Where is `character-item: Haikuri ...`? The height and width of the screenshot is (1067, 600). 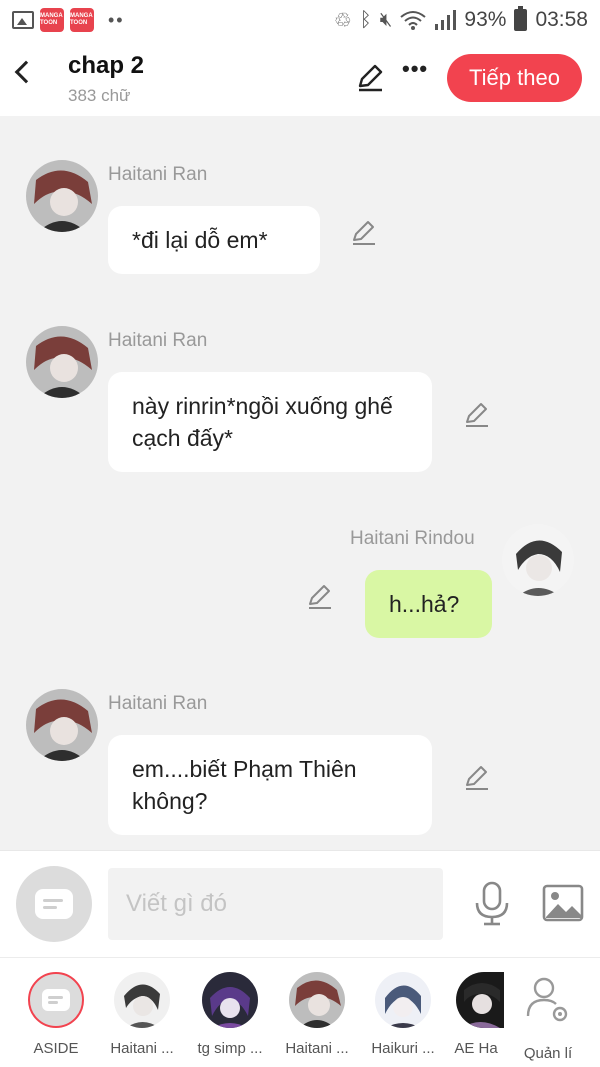
character-item: Haikuri ... is located at coordinates (403, 1014).